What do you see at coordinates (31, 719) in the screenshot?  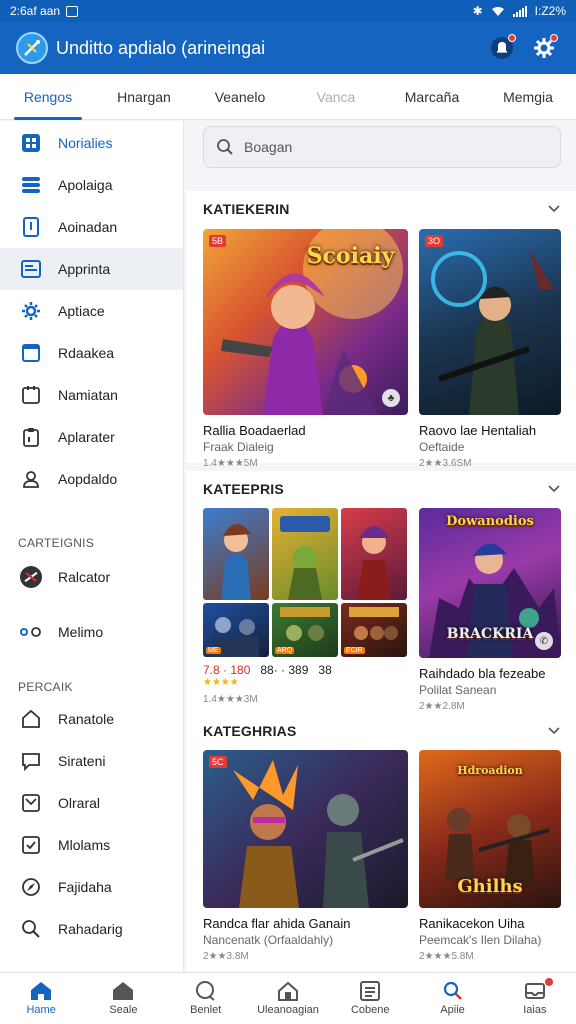 I see `home-icon` at bounding box center [31, 719].